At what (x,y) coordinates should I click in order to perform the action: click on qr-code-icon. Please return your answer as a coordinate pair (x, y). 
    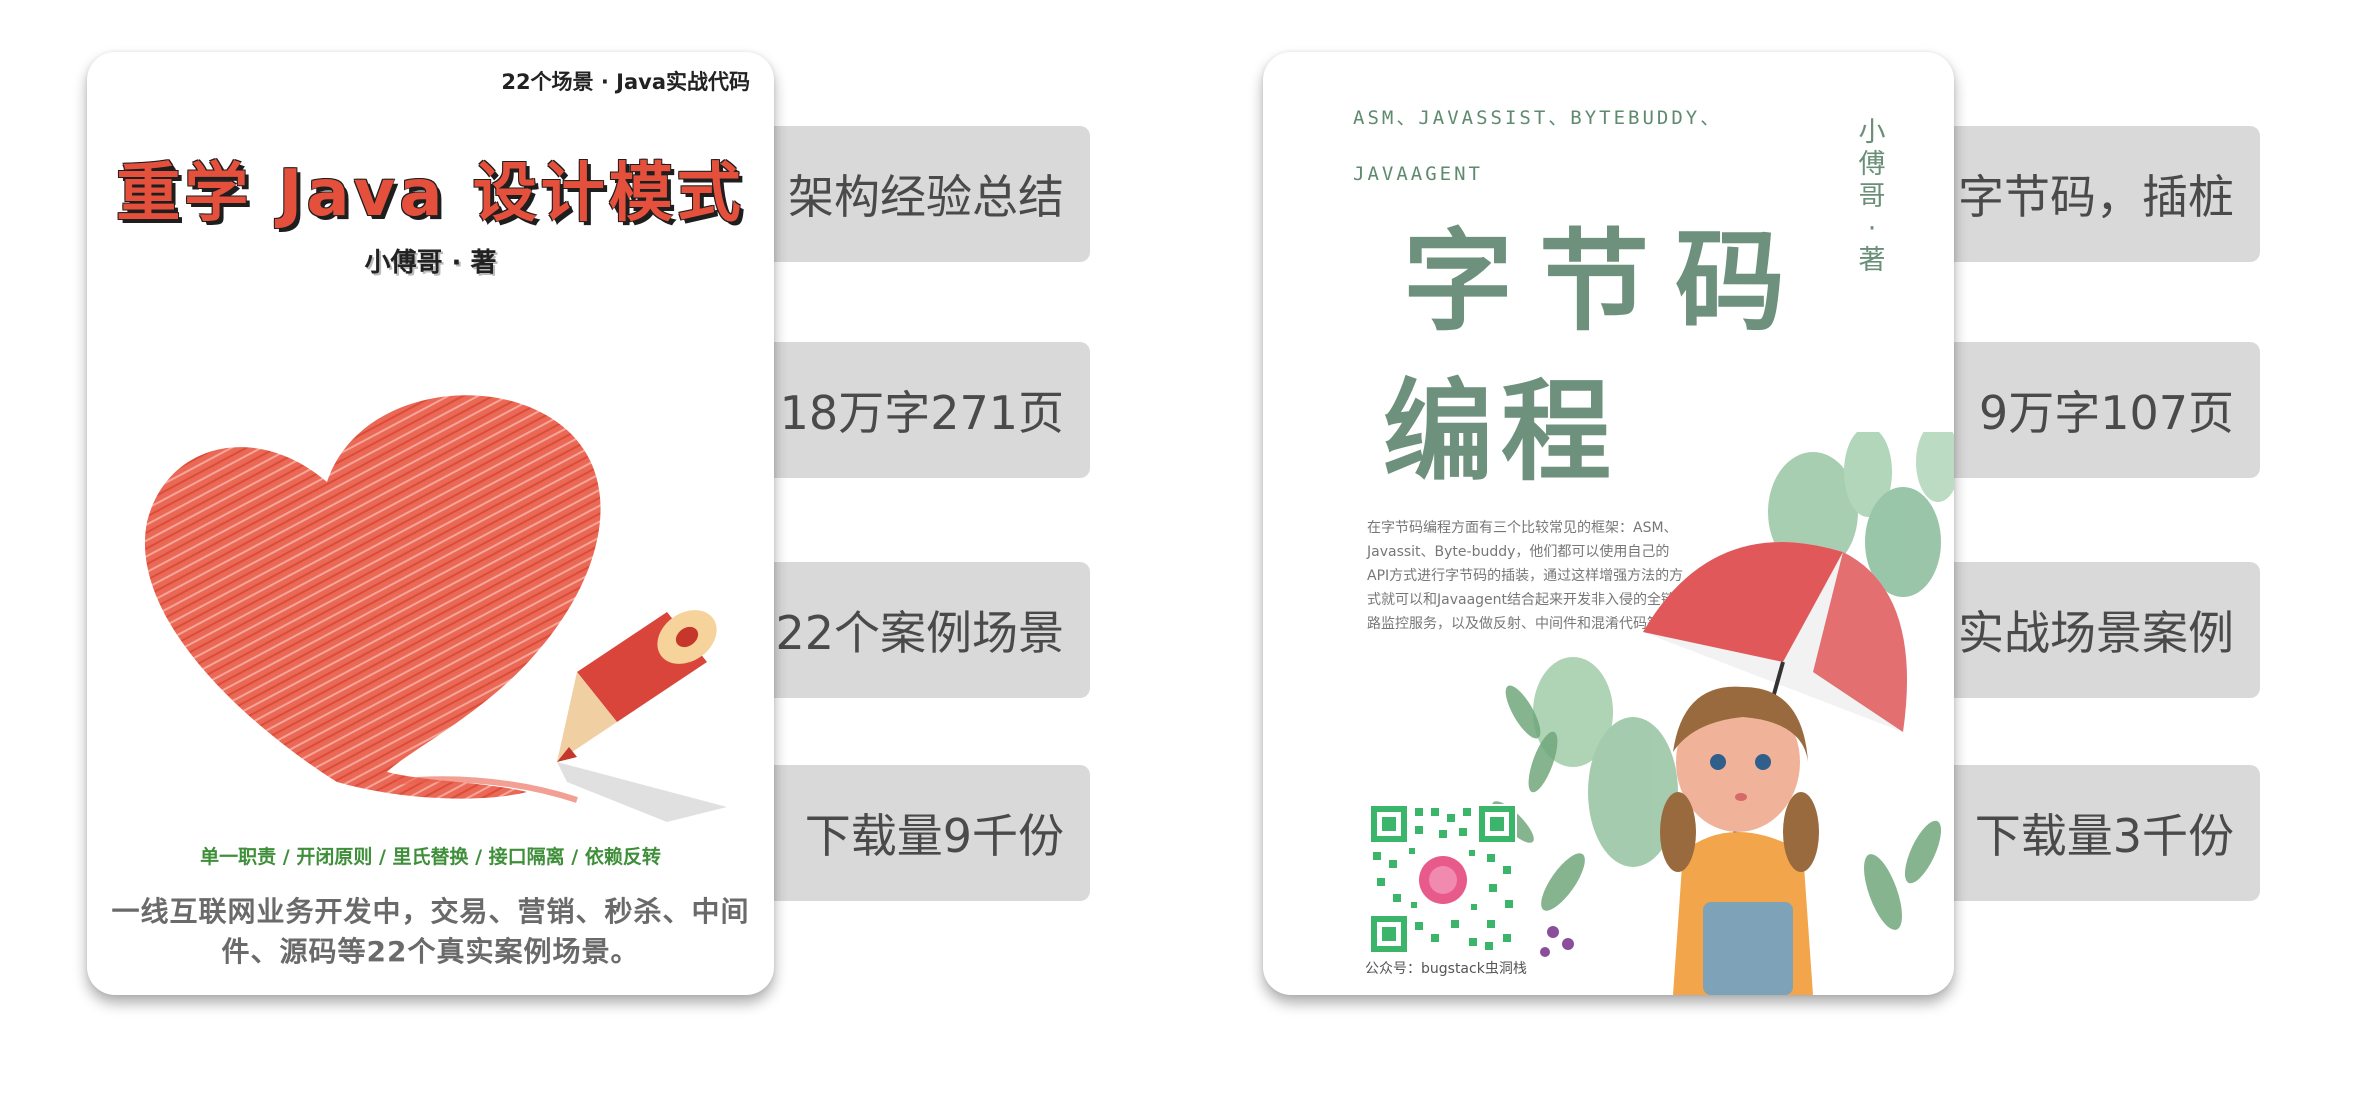
    Looking at the image, I should click on (1443, 879).